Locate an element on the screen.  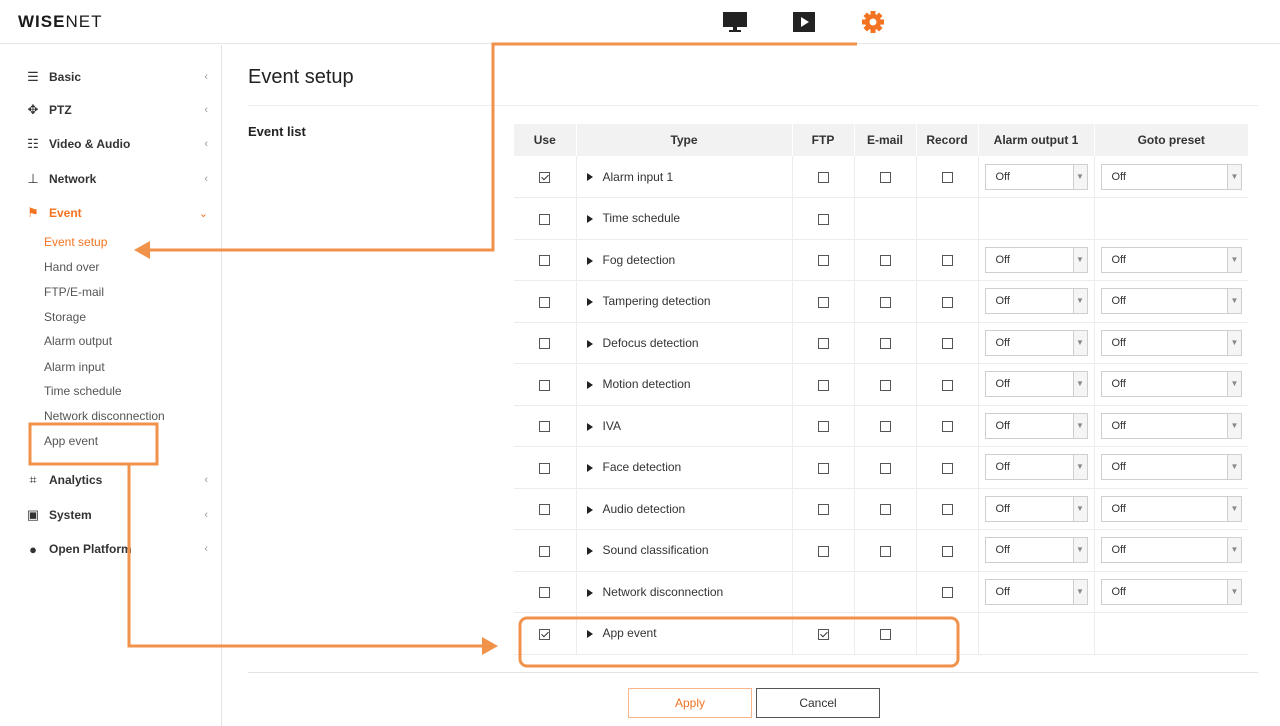
sidebar-subitem-event-setup: Event setup is located at coordinates (75, 242).